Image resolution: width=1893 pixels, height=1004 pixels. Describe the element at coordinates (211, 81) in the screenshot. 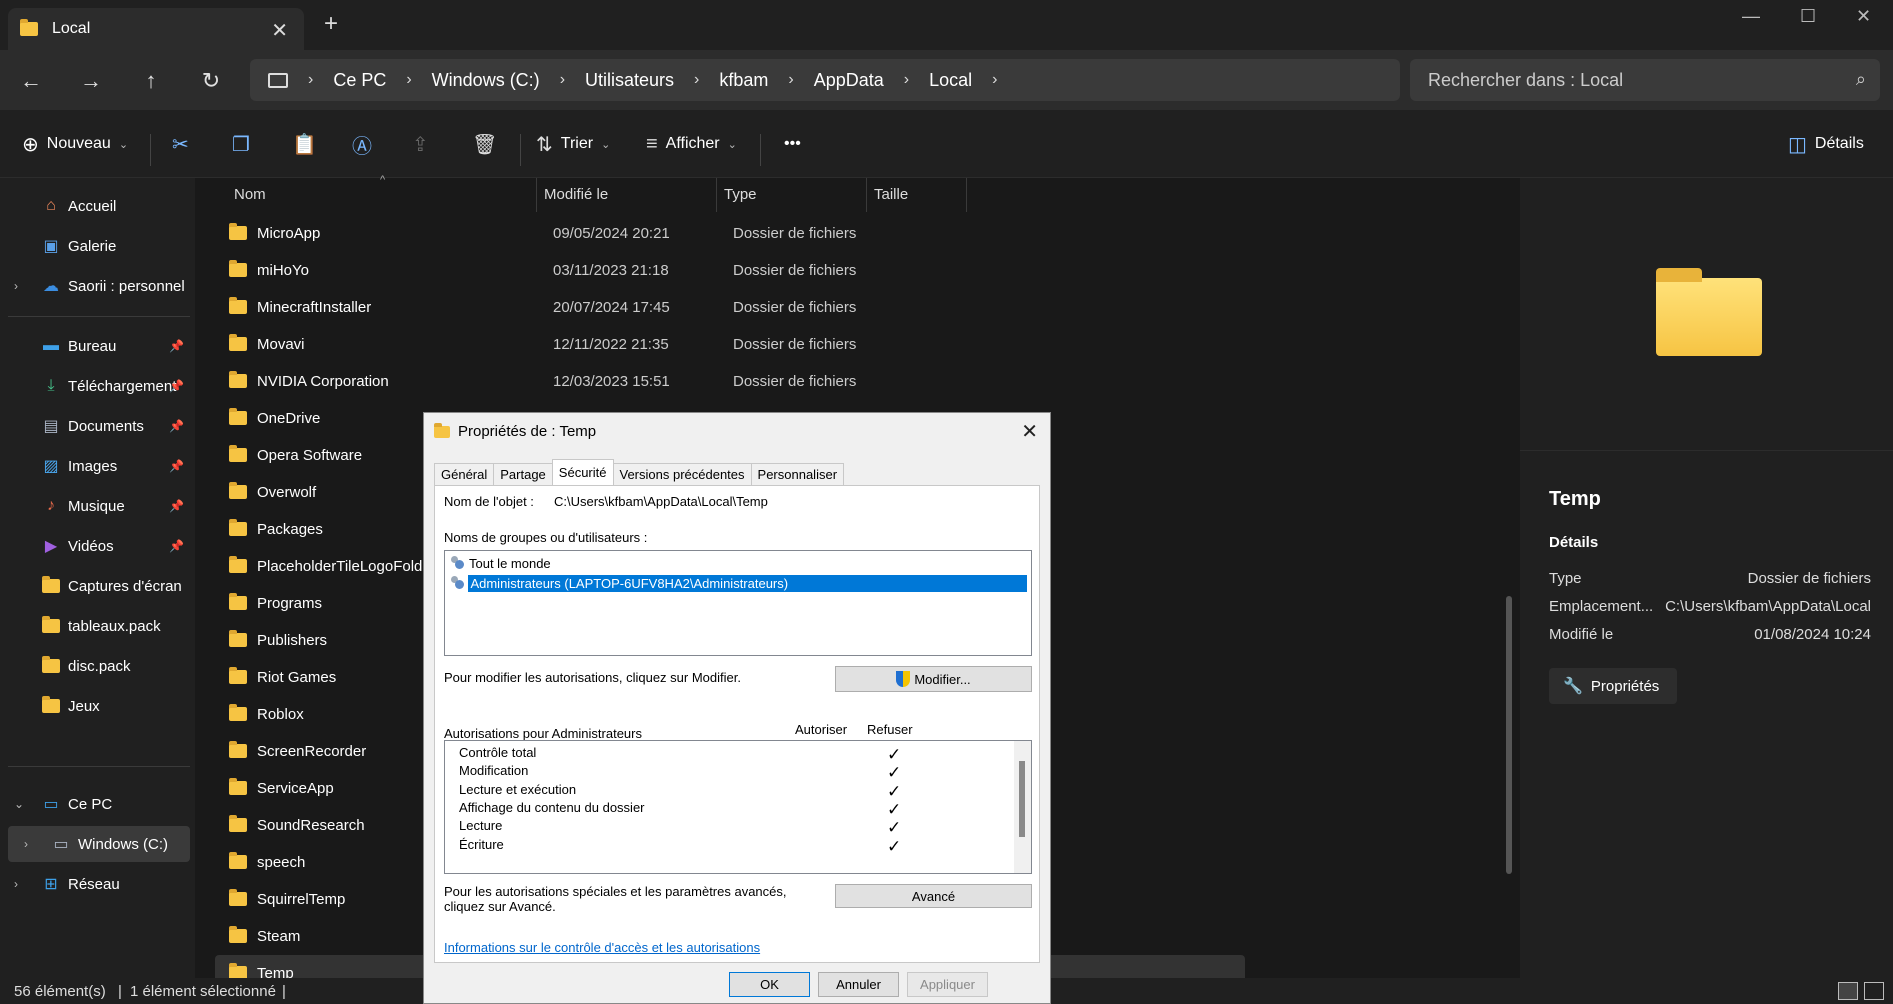

I see `refresh-icon: ↻` at that location.